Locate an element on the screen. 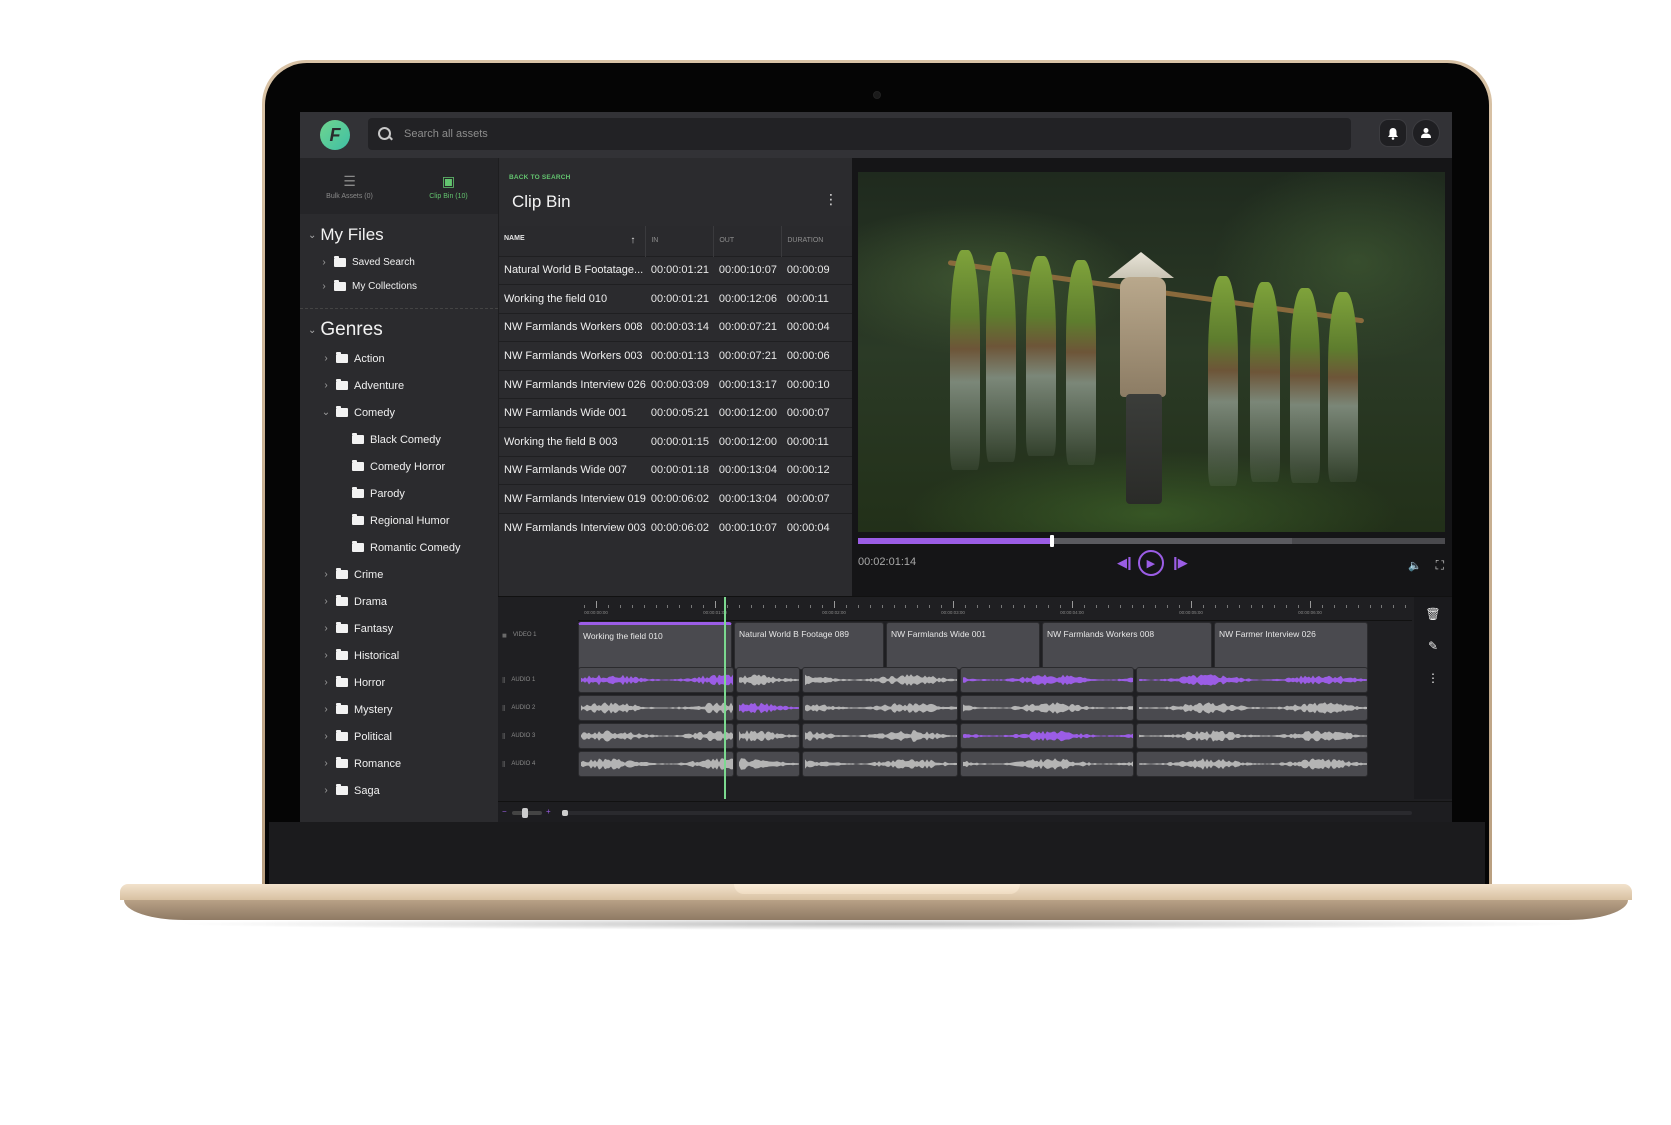 The width and height of the screenshot is (1671, 1125). timeline-zoom-slider is located at coordinates (527, 813).